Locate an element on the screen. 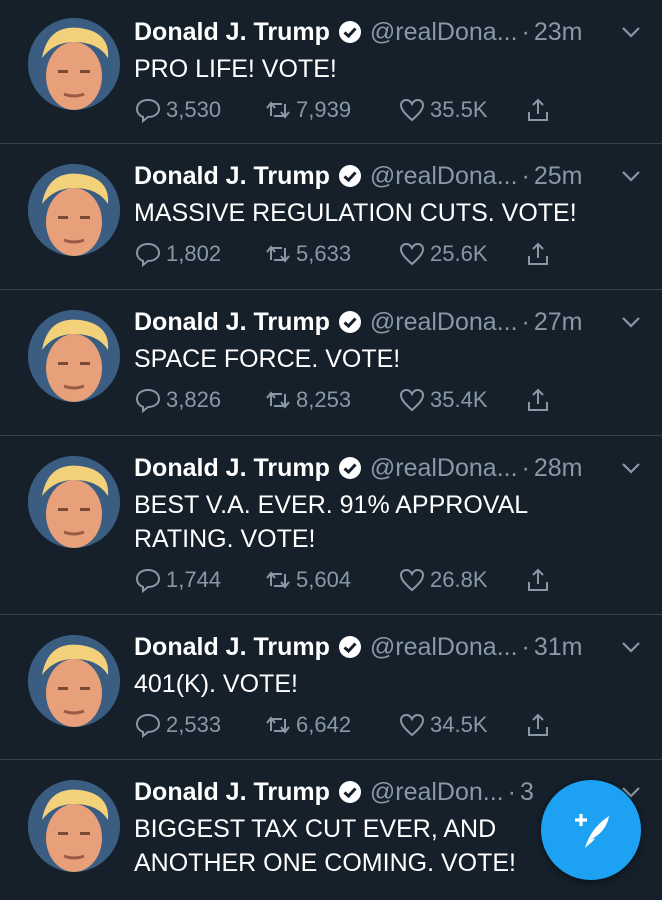 The width and height of the screenshot is (662, 900). tweet-actions: 1,744 5,604 26.8K is located at coordinates (354, 580).